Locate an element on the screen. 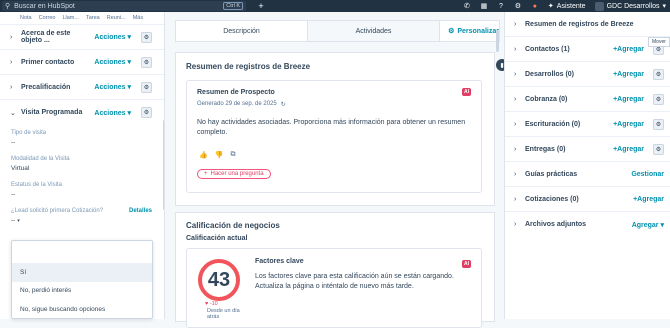 The width and height of the screenshot is (670, 328). record-tabs: Descripción Actividades ⚙ Personalizar is located at coordinates (337, 31).